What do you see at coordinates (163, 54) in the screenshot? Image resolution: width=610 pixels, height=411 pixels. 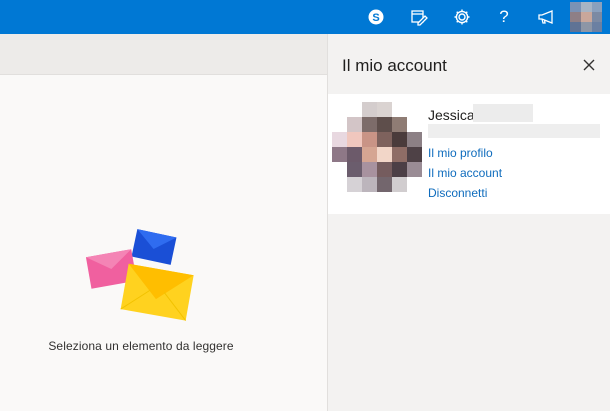 I see `toolbar-strip` at bounding box center [163, 54].